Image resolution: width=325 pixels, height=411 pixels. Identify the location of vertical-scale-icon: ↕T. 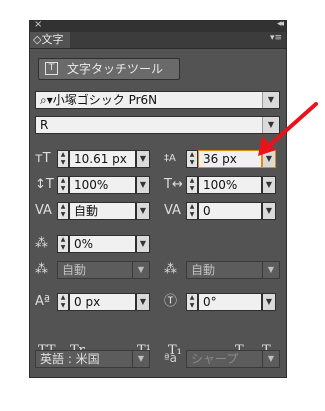
(44, 184).